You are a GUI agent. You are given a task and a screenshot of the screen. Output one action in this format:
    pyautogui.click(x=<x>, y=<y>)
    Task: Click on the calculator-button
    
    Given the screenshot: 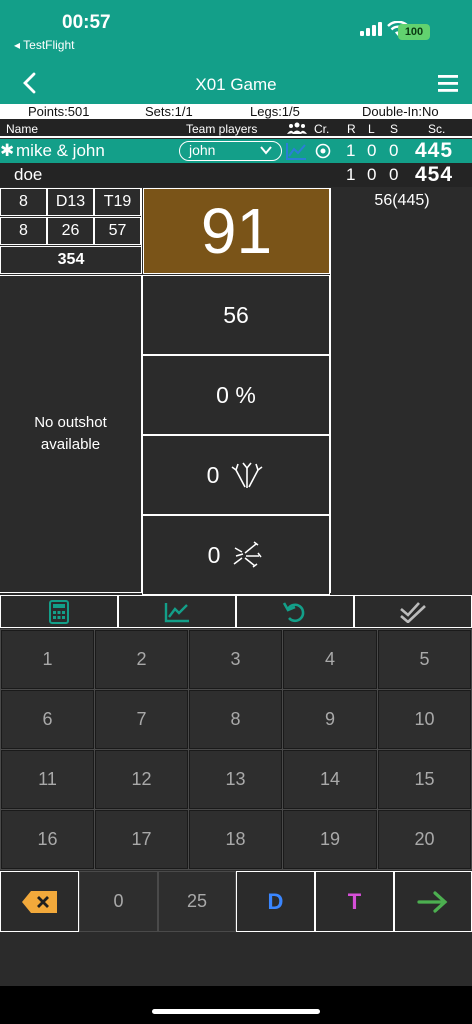 What is the action you would take?
    pyautogui.click(x=59, y=611)
    